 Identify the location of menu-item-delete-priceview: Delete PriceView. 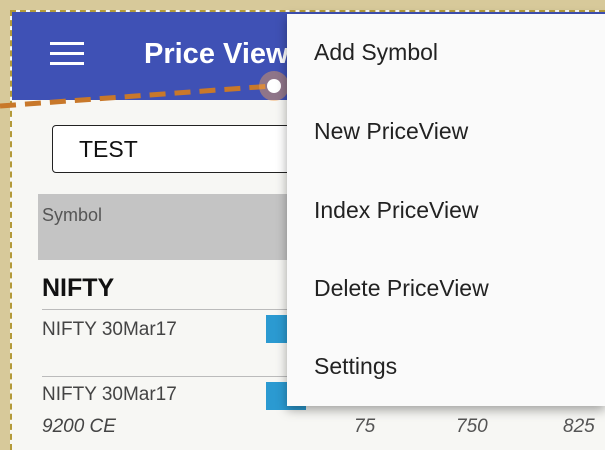
(401, 288).